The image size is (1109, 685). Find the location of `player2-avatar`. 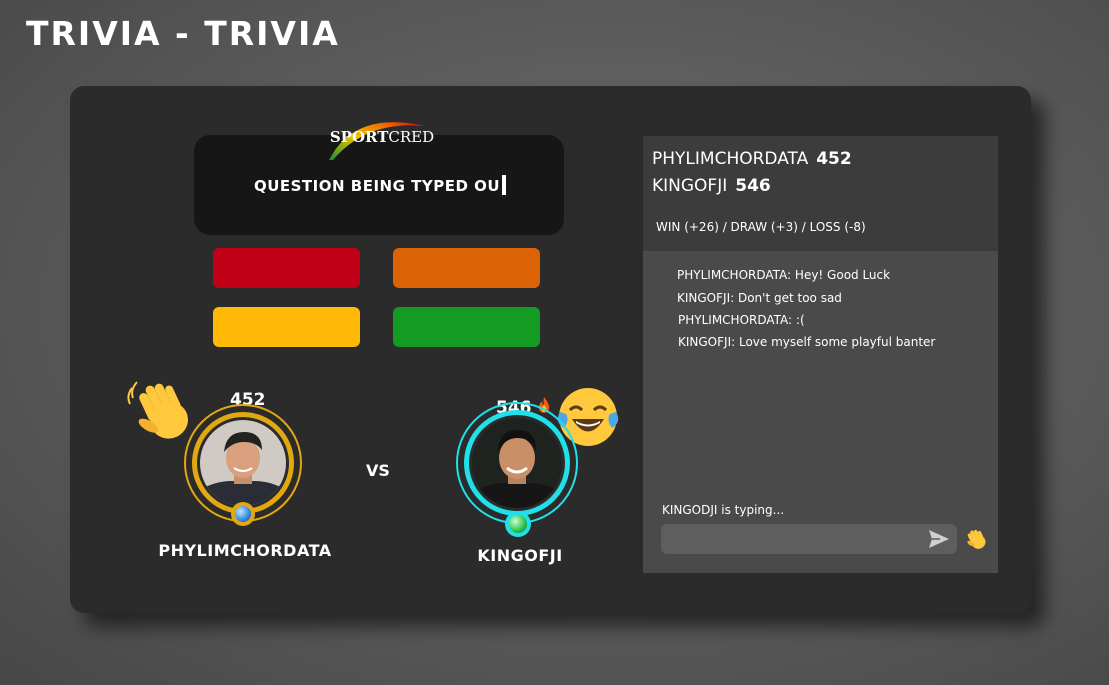

player2-avatar is located at coordinates (517, 463).